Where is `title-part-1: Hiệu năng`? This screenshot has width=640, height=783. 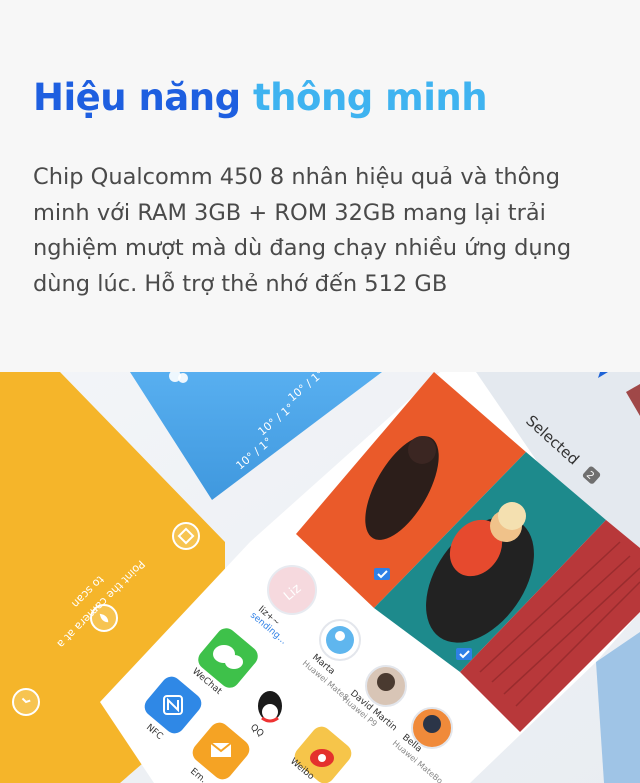 title-part-1: Hiệu năng is located at coordinates (137, 97).